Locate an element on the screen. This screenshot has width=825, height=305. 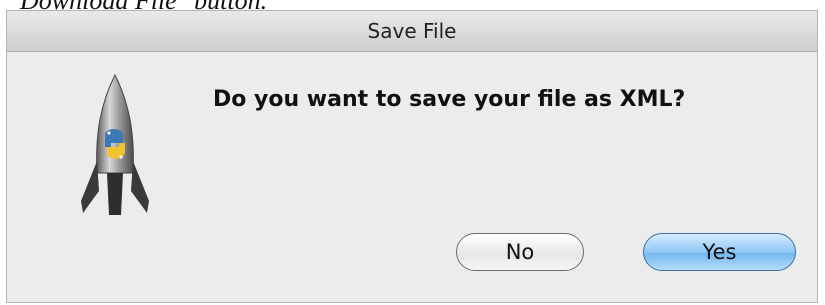
dialog-title: Save File is located at coordinates (412, 31).